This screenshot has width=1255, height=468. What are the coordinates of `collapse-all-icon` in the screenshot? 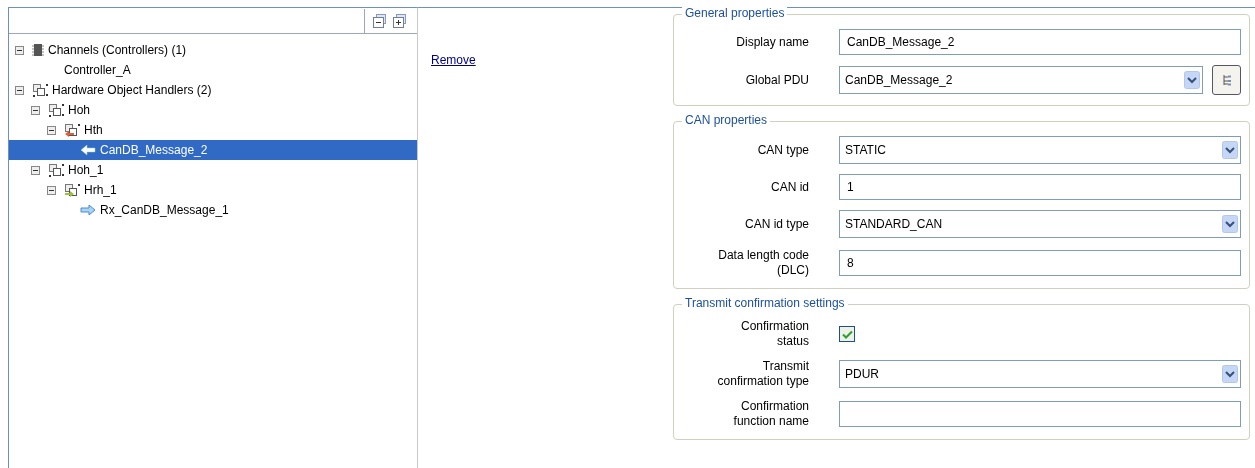 It's located at (380, 20).